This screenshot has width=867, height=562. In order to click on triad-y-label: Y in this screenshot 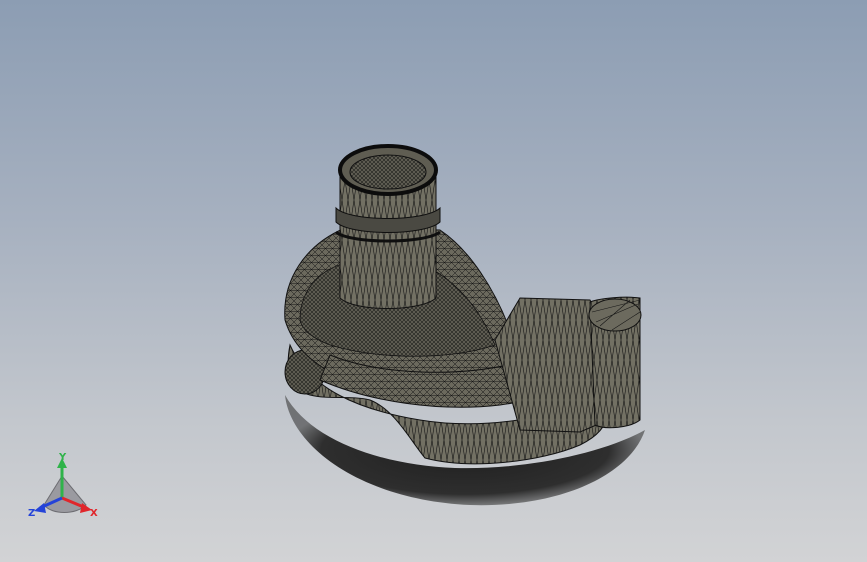, I will do `click(62, 457)`.